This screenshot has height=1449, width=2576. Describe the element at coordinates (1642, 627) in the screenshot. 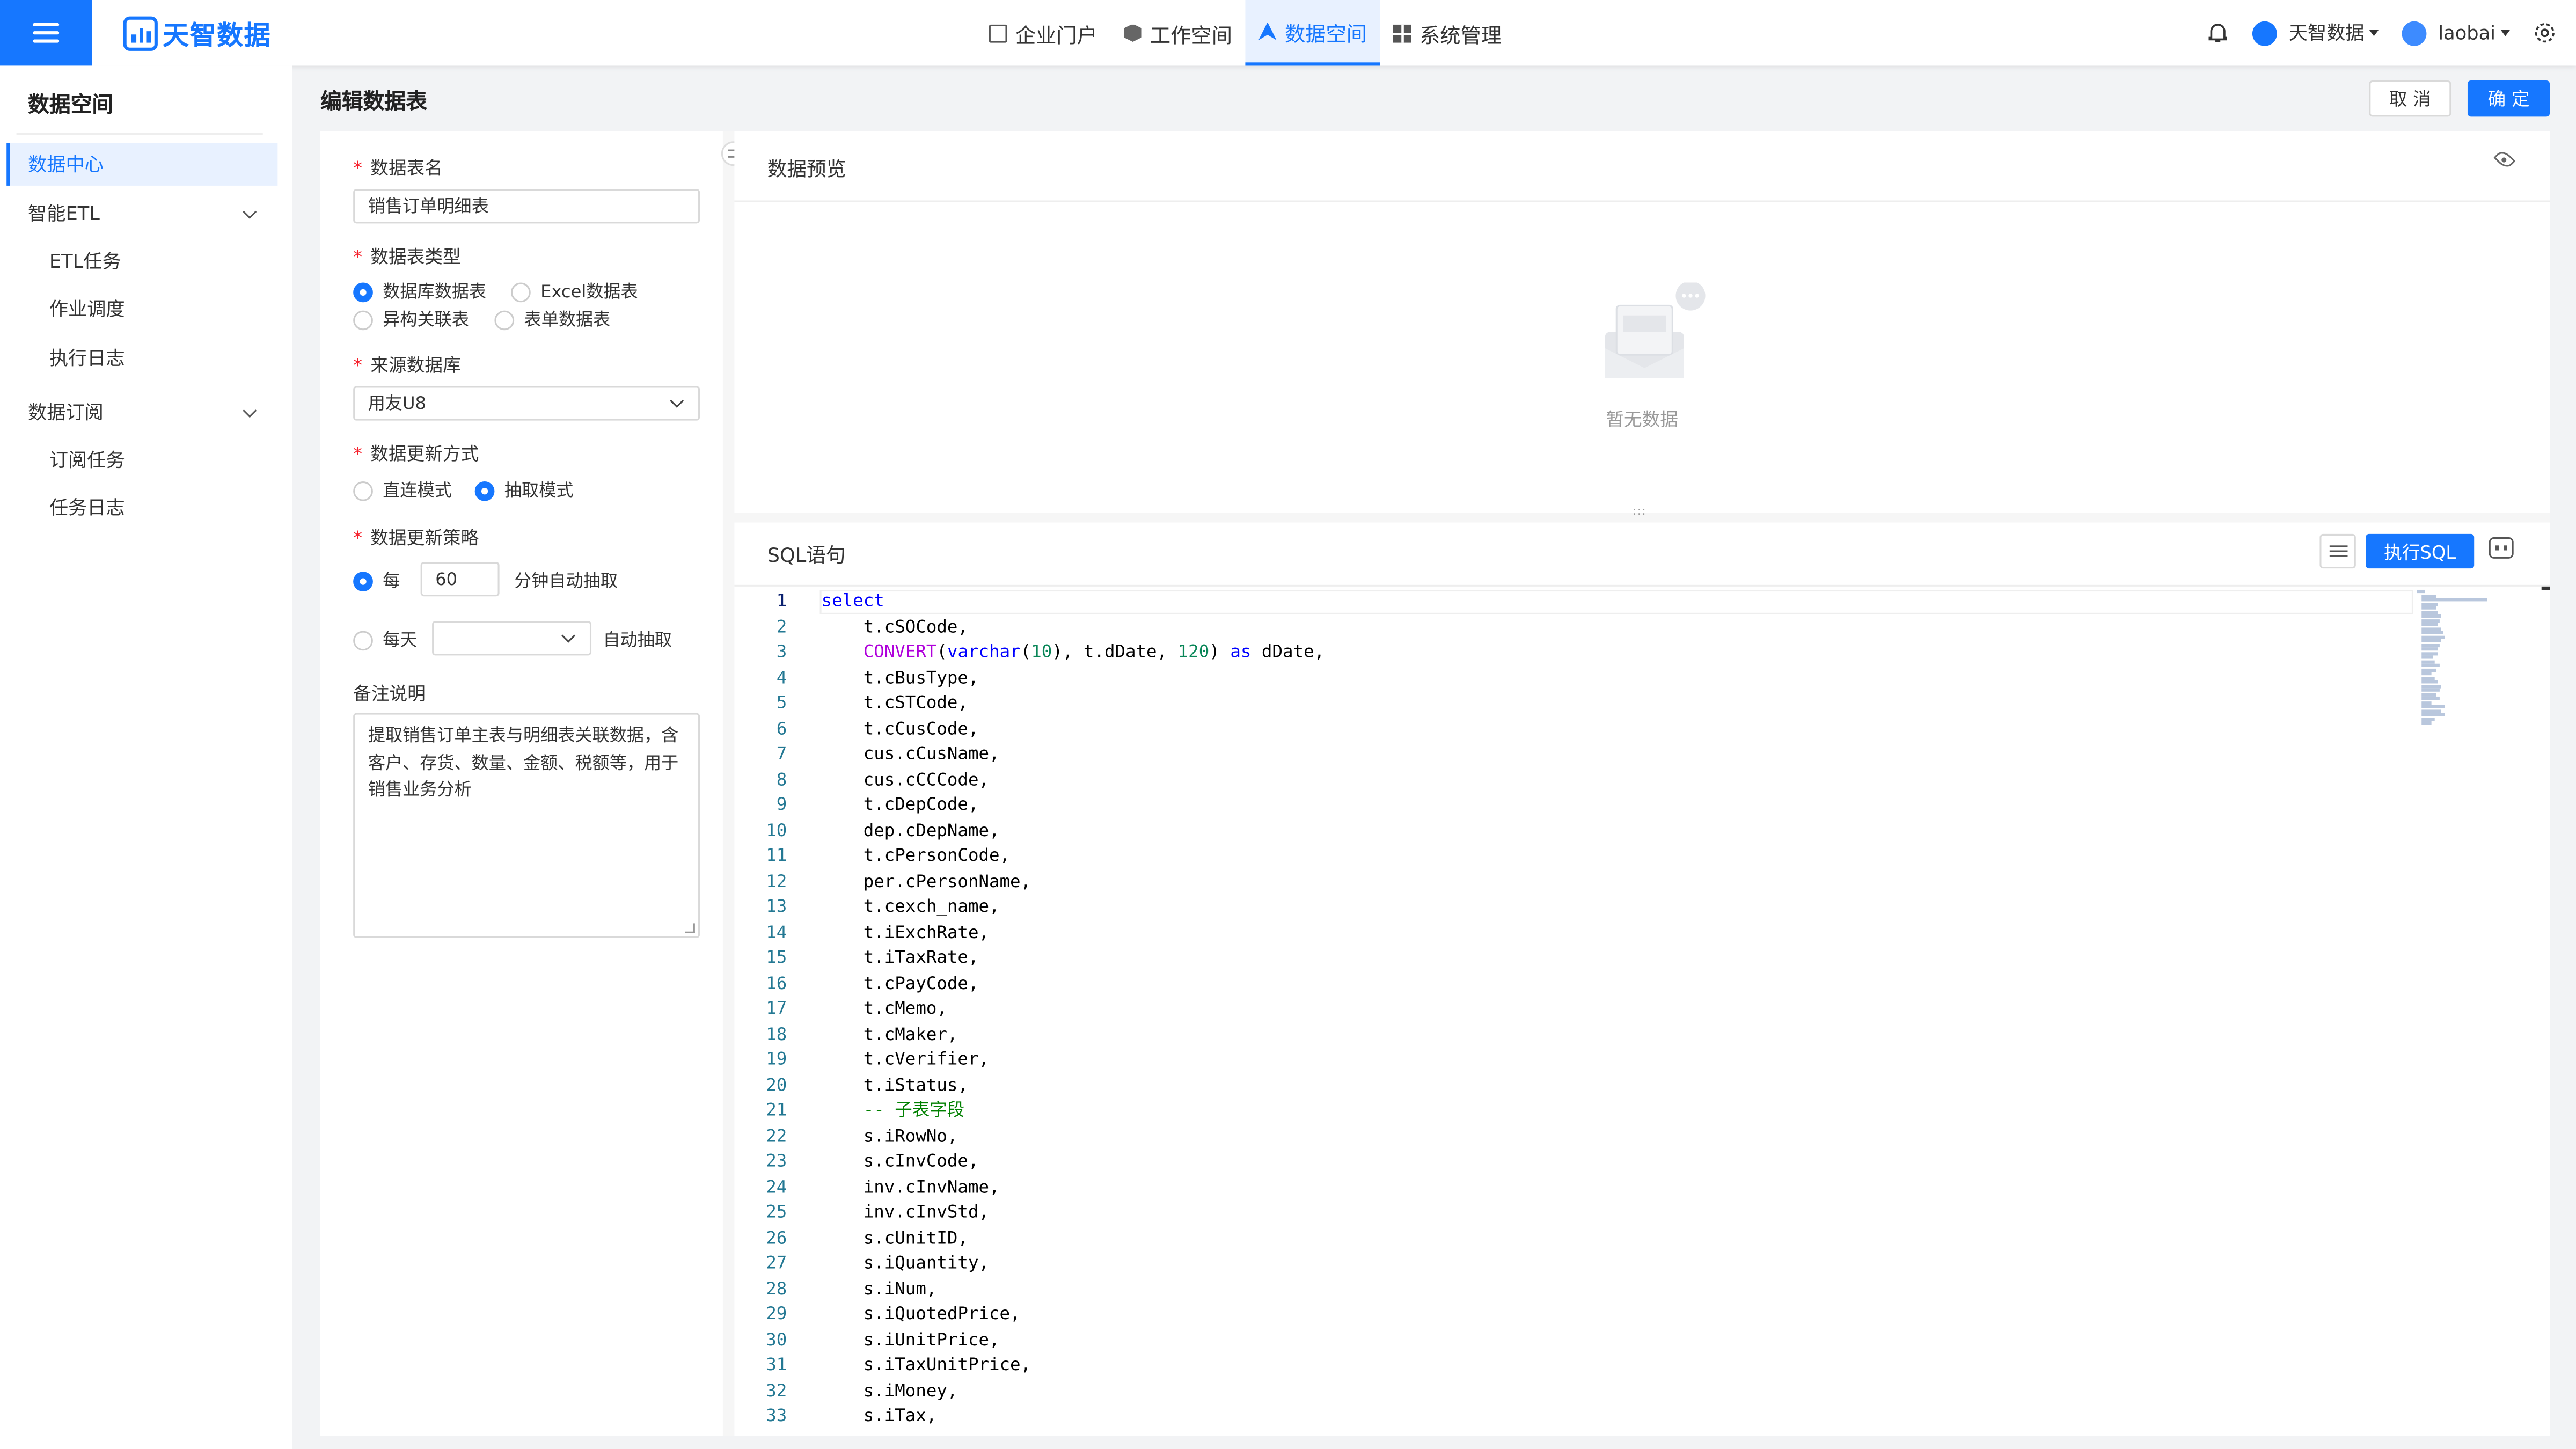

I see `code-line: 2 t.cSOCode,` at that location.